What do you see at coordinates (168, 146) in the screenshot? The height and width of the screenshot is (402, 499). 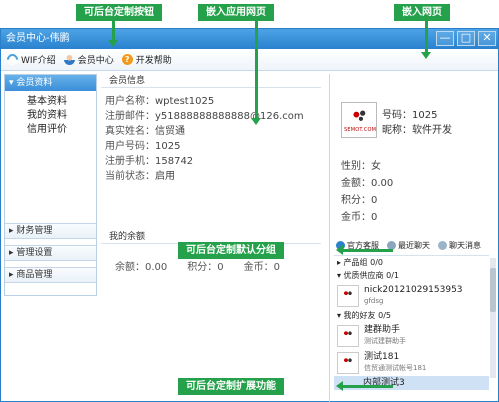 I see `info-value: 1025` at bounding box center [168, 146].